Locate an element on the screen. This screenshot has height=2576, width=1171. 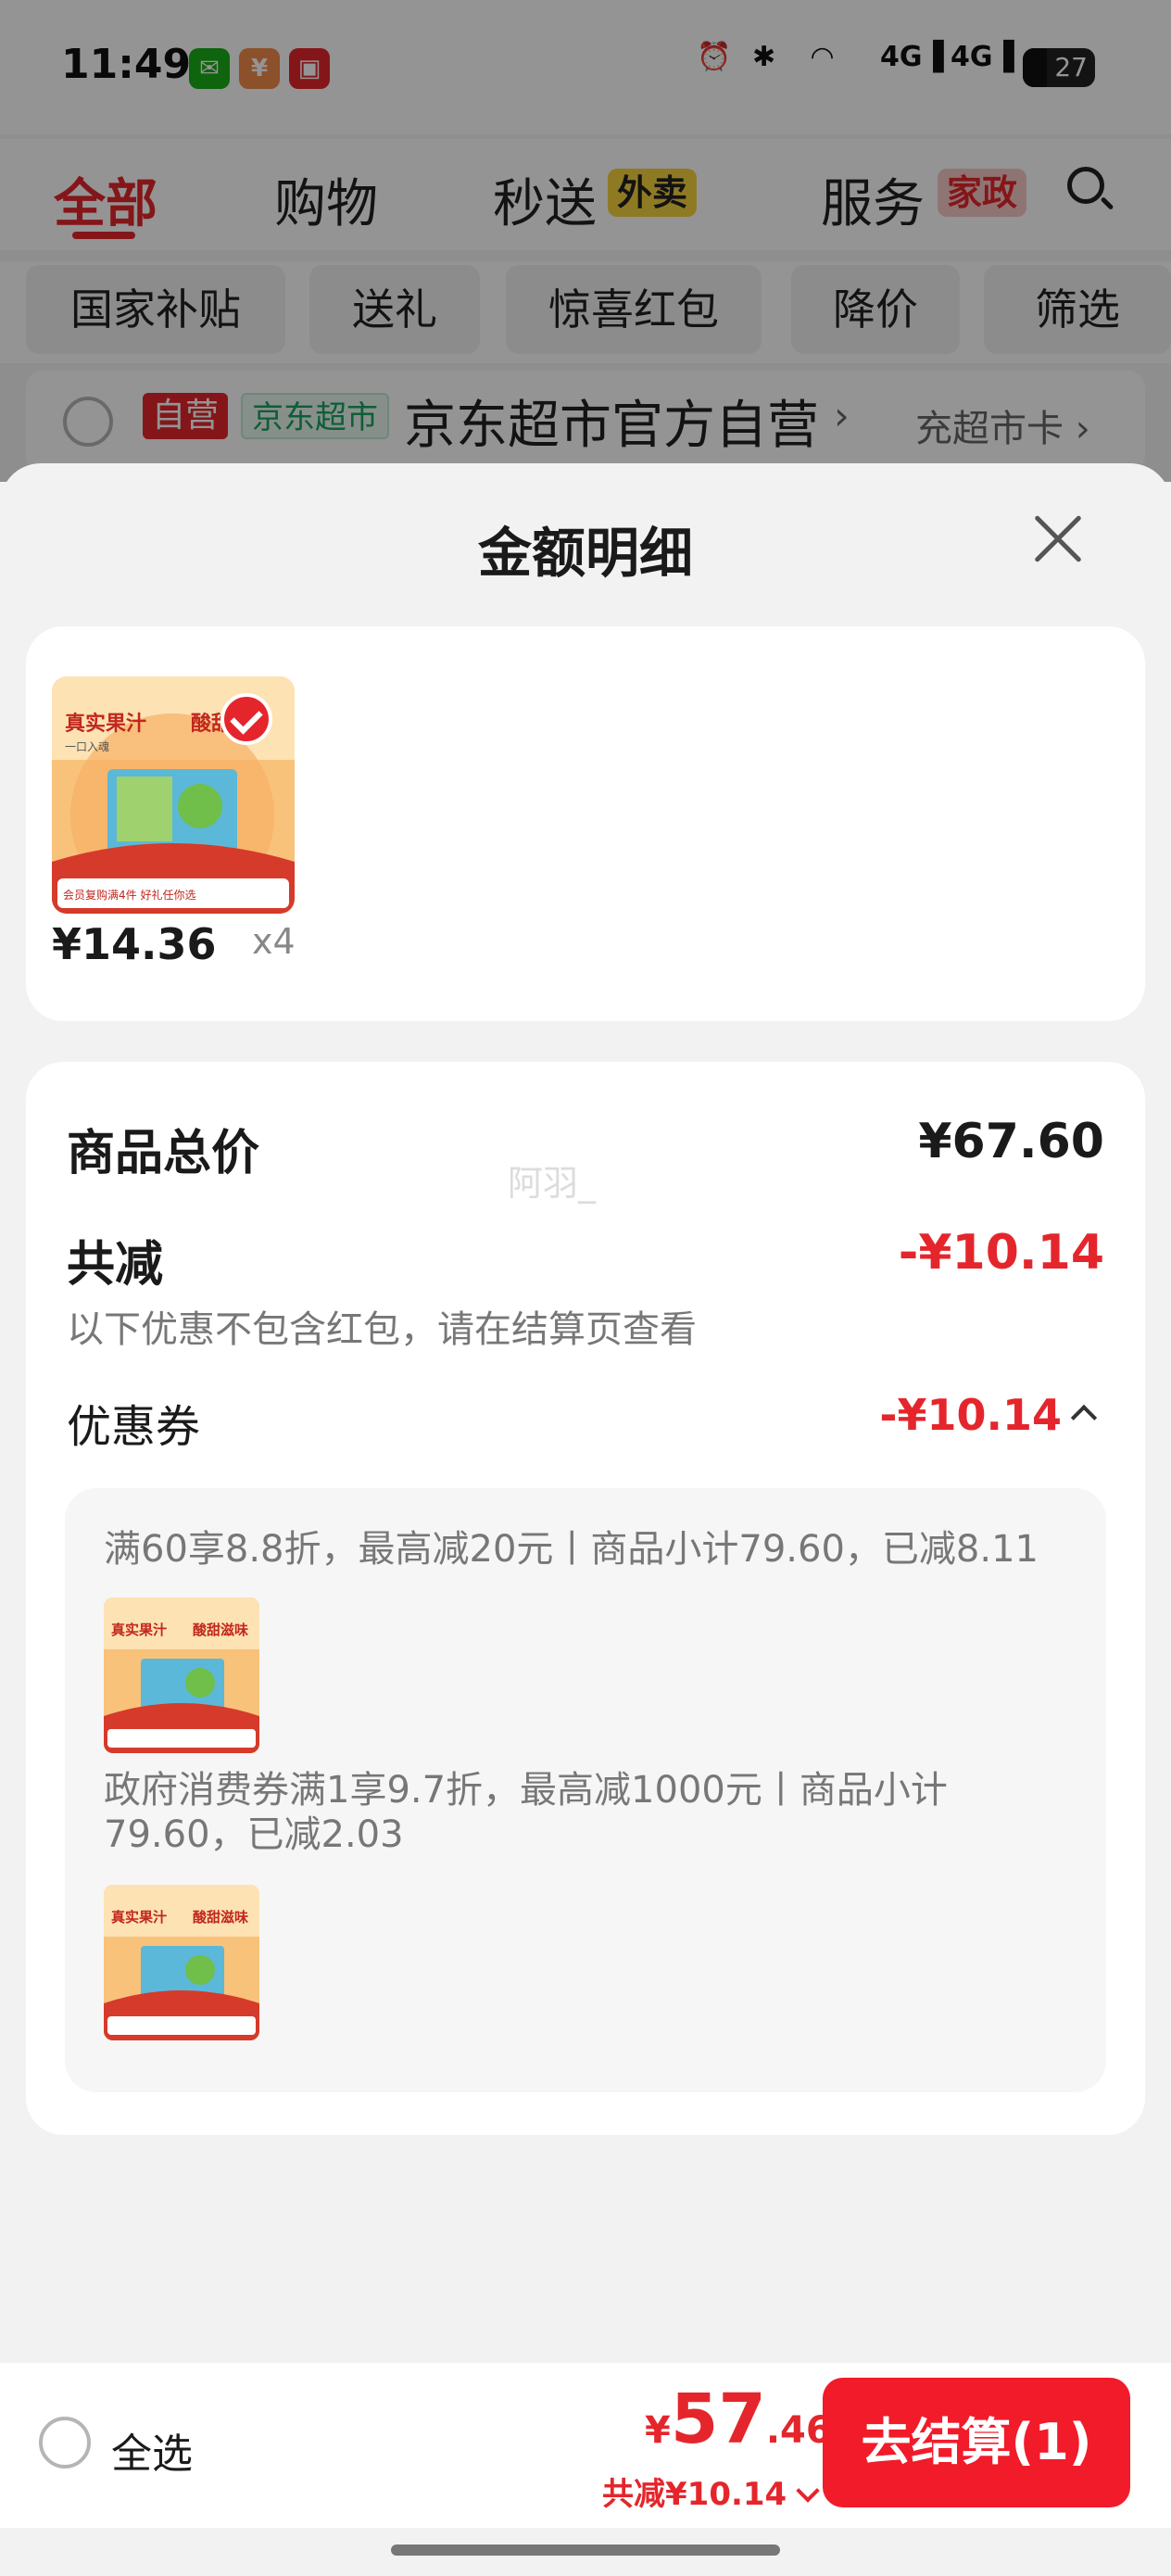
product-quantity: x4 is located at coordinates (274, 942).